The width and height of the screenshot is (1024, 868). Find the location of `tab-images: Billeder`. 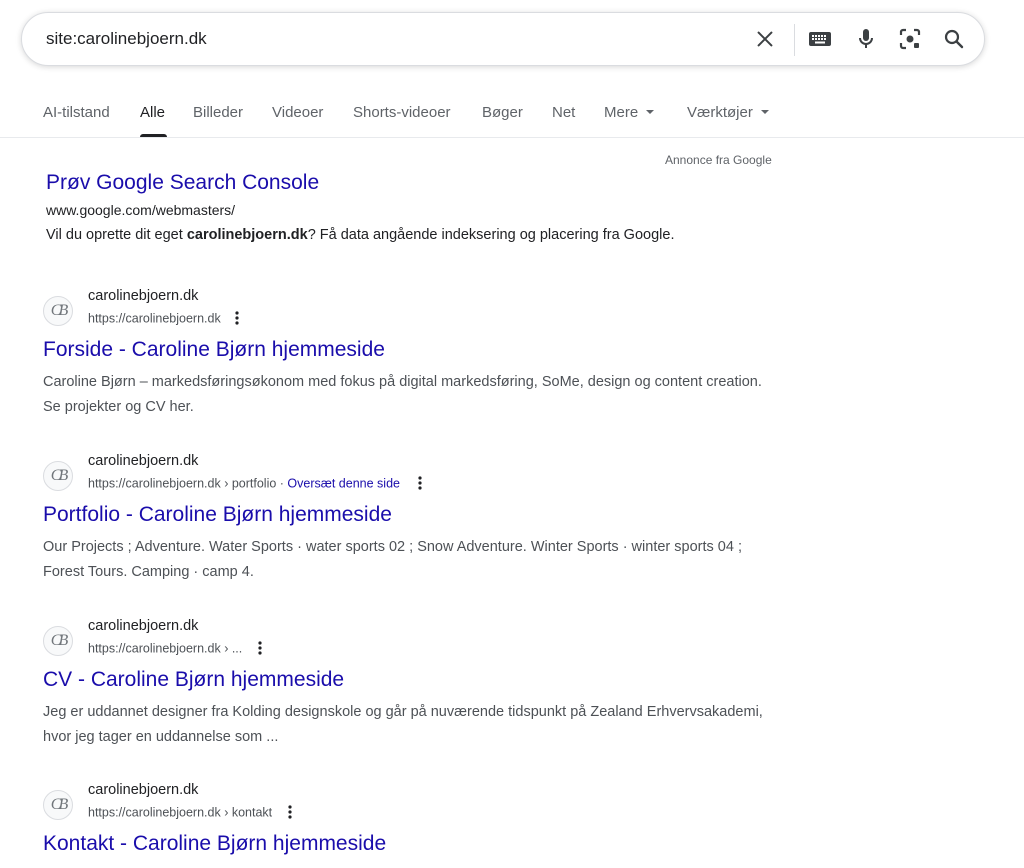

tab-images: Billeder is located at coordinates (218, 112).